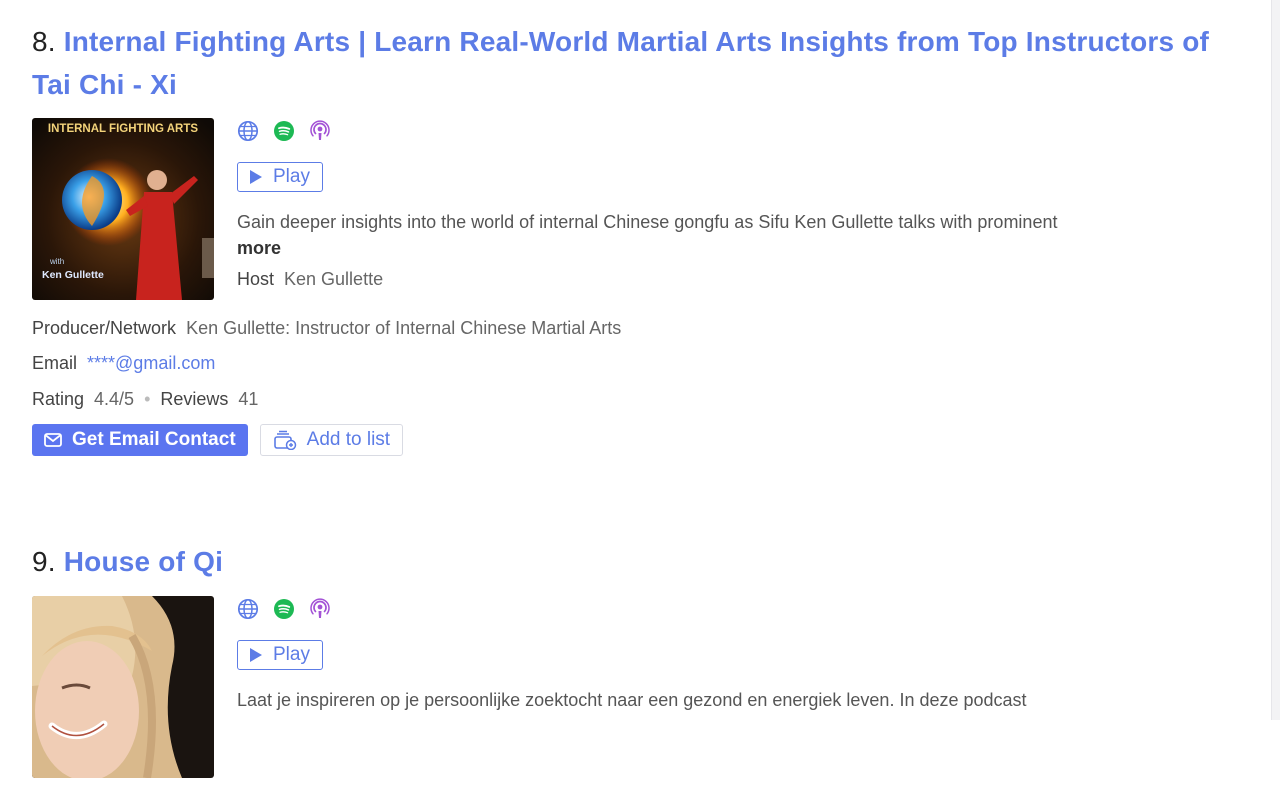  Describe the element at coordinates (55, 363) in the screenshot. I see `email-label: Email` at that location.